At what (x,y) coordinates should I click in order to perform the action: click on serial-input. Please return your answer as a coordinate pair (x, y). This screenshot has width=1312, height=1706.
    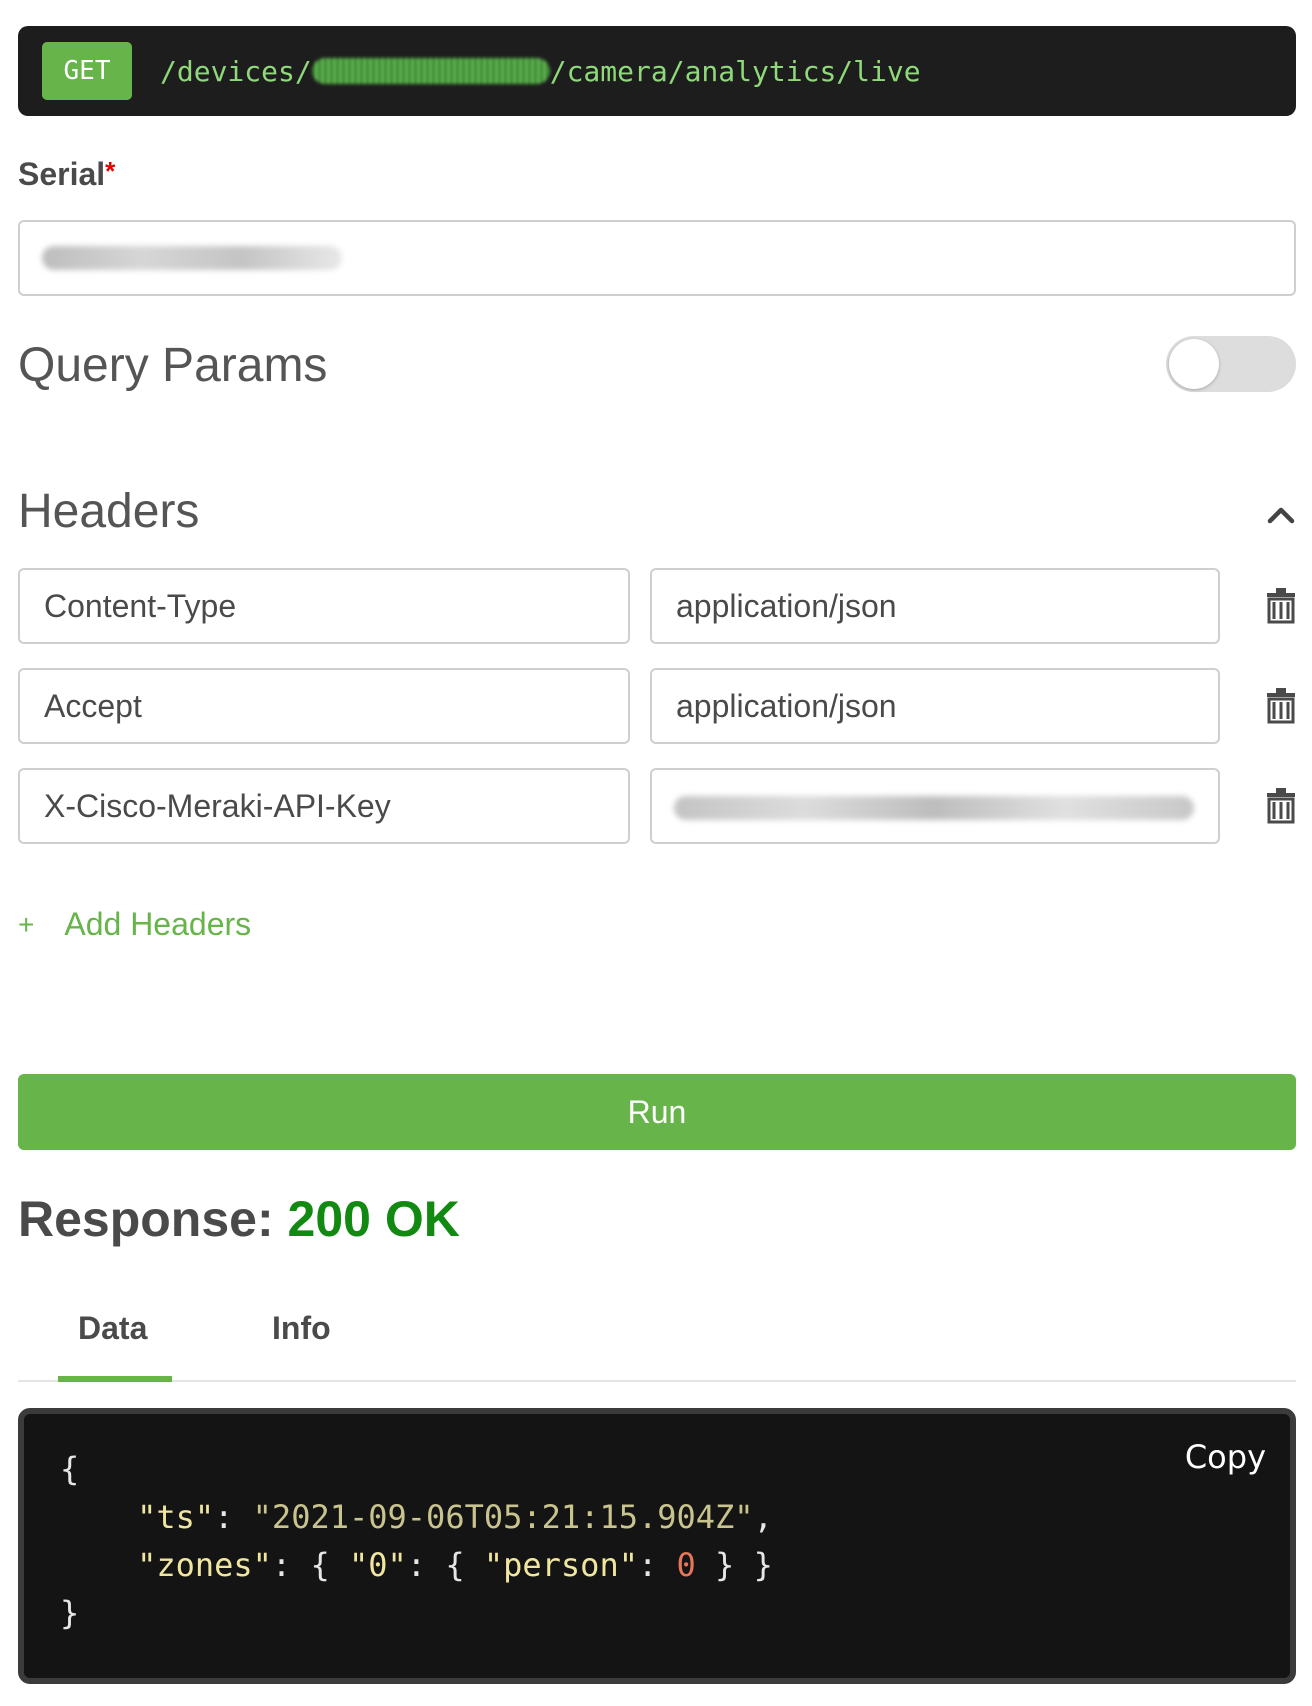
    Looking at the image, I should click on (657, 258).